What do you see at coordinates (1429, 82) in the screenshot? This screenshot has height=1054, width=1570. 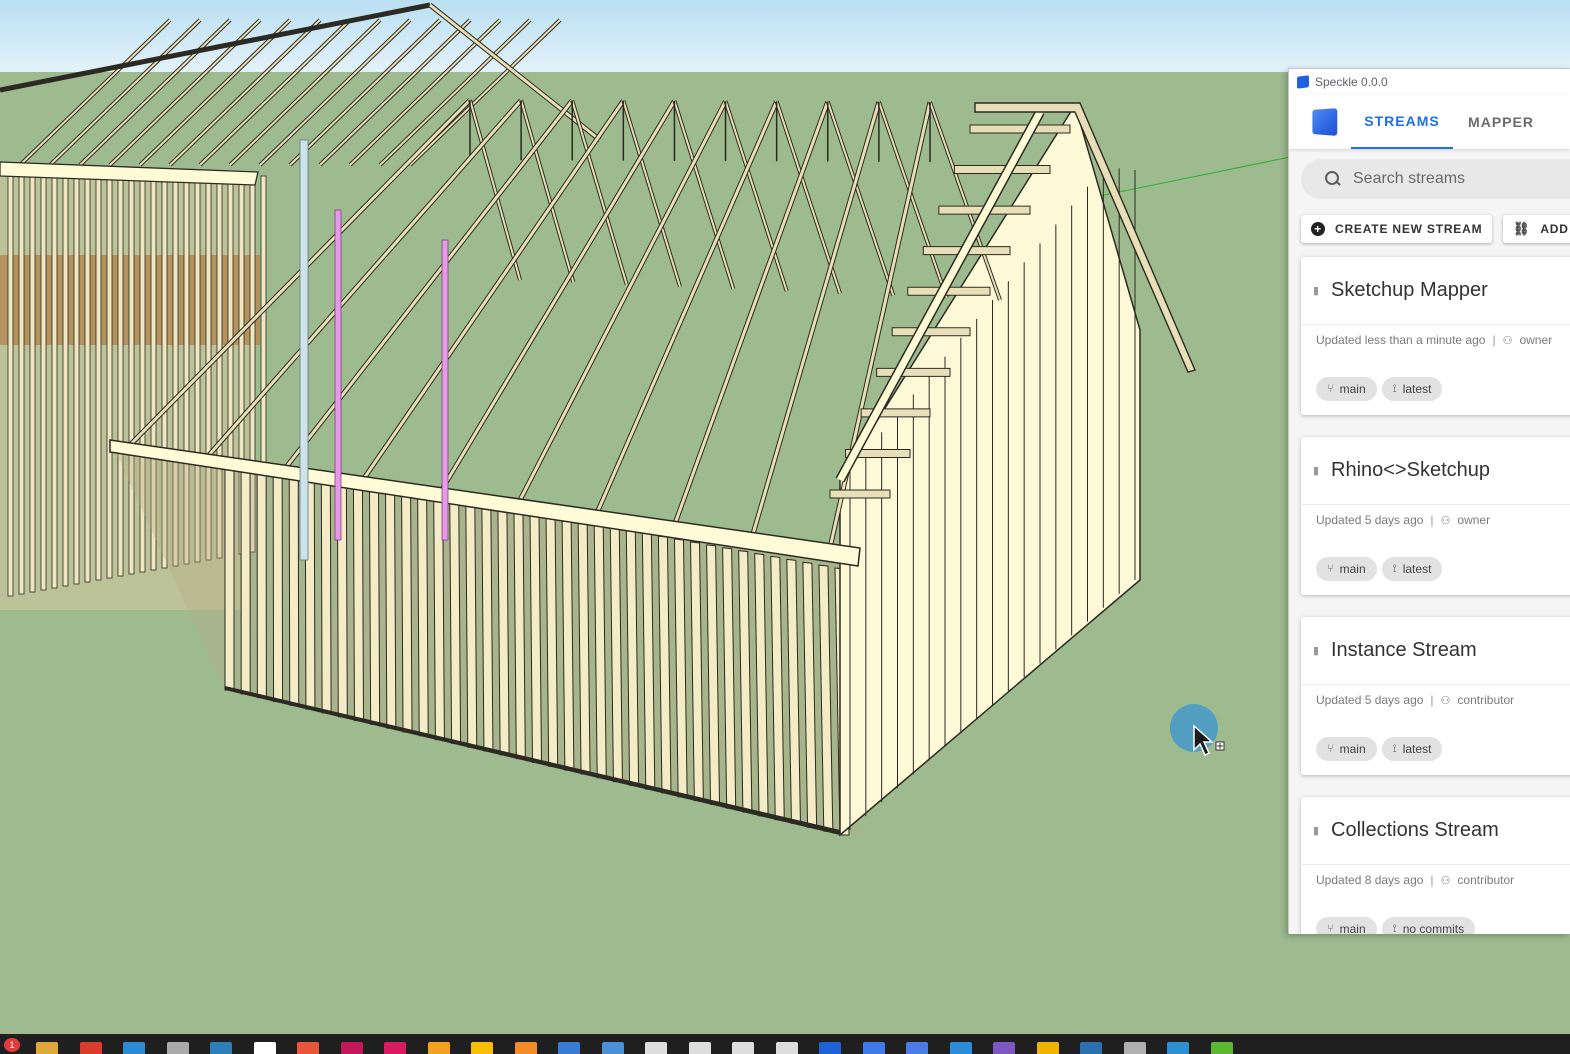 I see `panel-titlebar: Speckle 0.0.0` at bounding box center [1429, 82].